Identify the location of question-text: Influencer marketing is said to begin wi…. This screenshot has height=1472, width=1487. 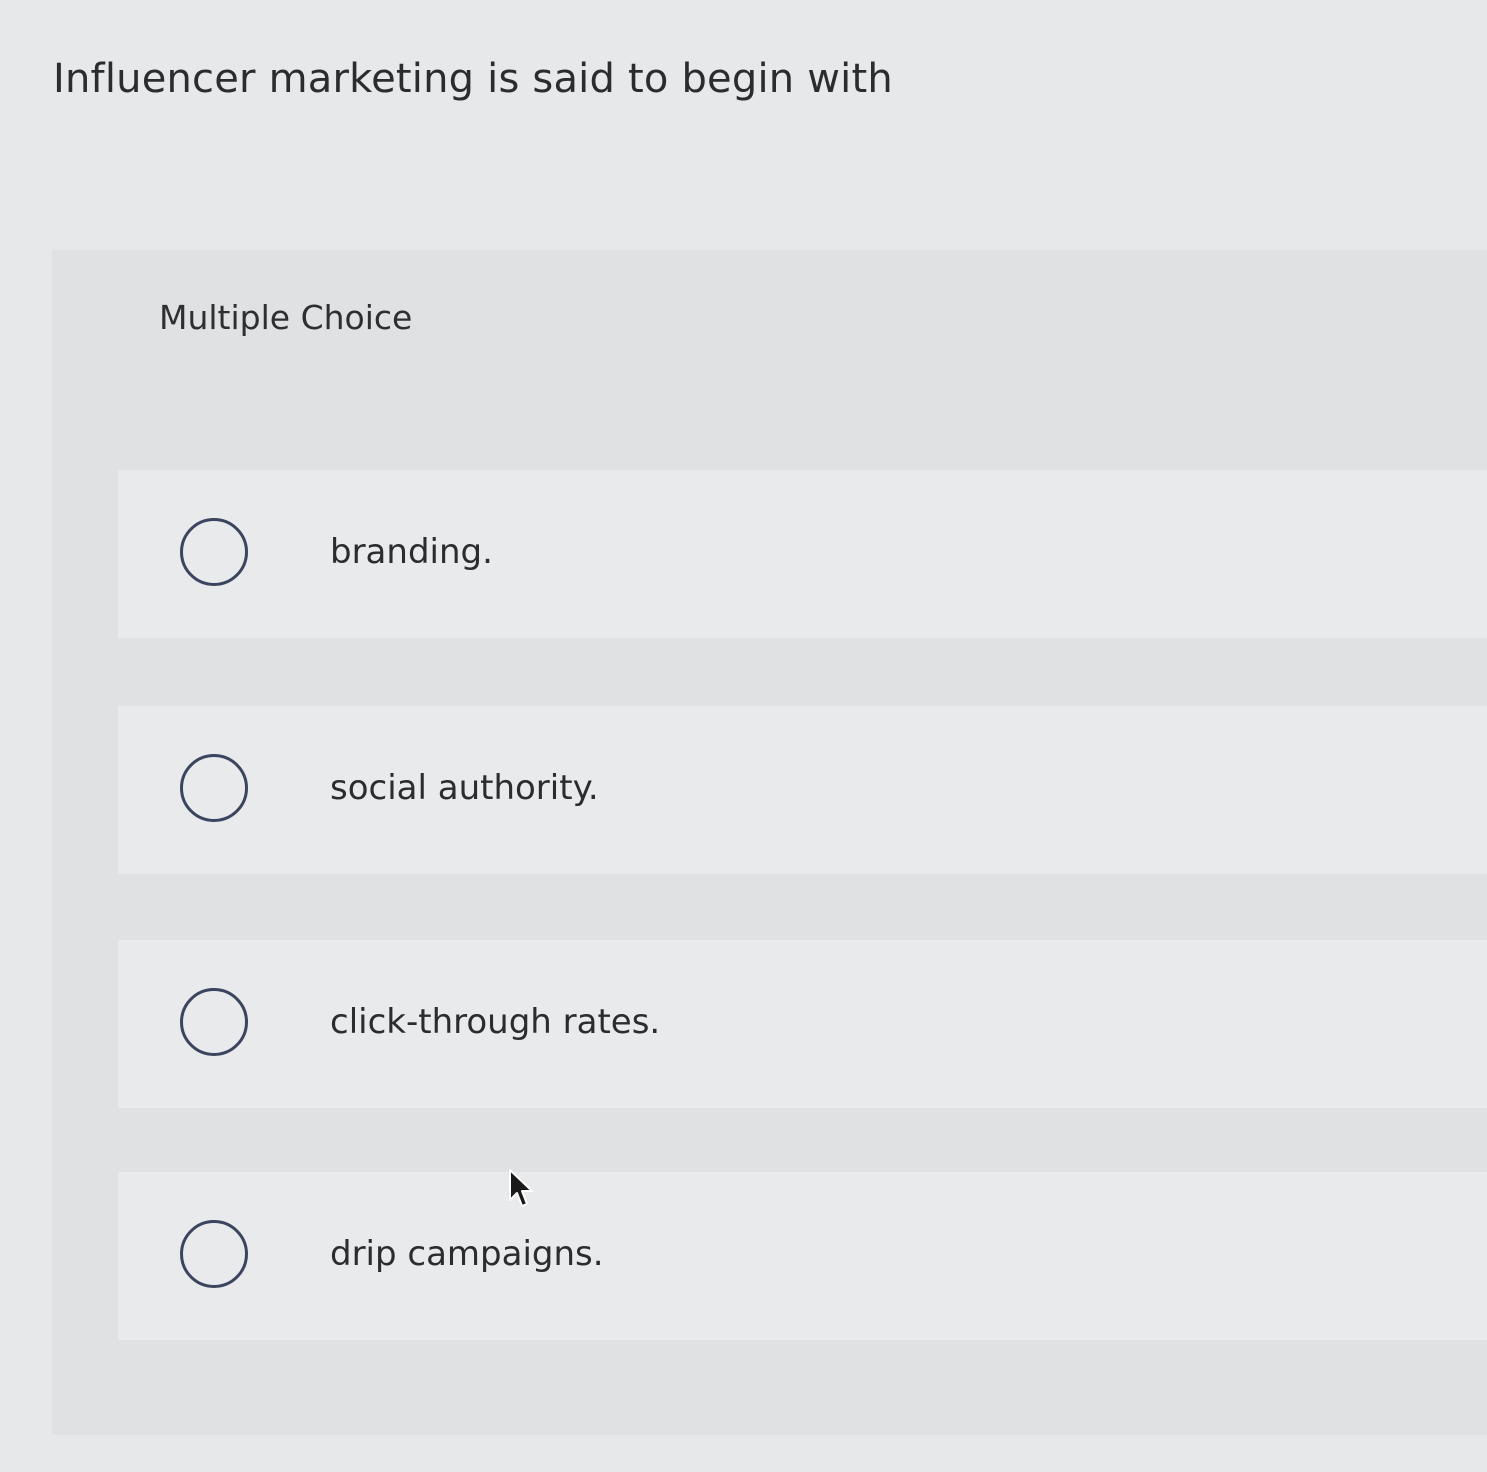
(473, 79).